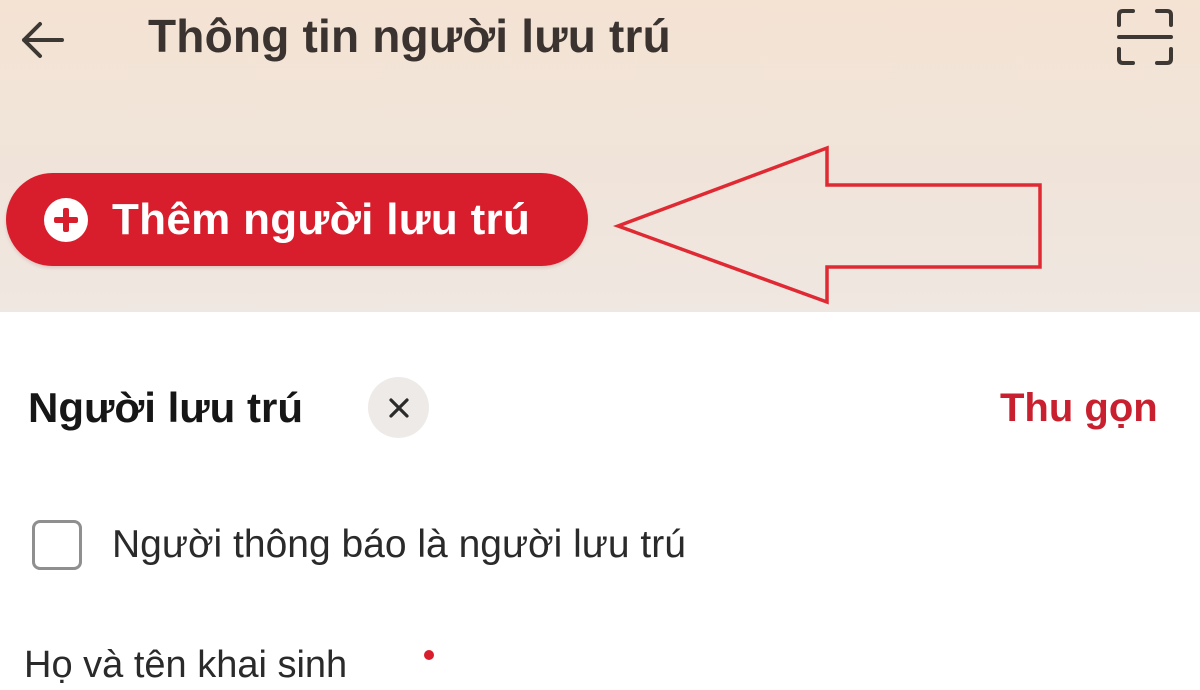  I want to click on red-arrow-pointer-icon, so click(827, 225).